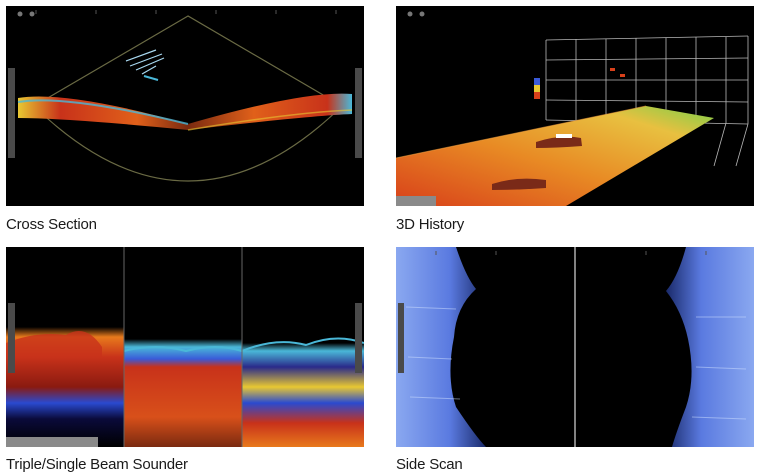 The width and height of the screenshot is (759, 474). What do you see at coordinates (429, 464) in the screenshot?
I see `side-scan-caption: Side Scan` at bounding box center [429, 464].